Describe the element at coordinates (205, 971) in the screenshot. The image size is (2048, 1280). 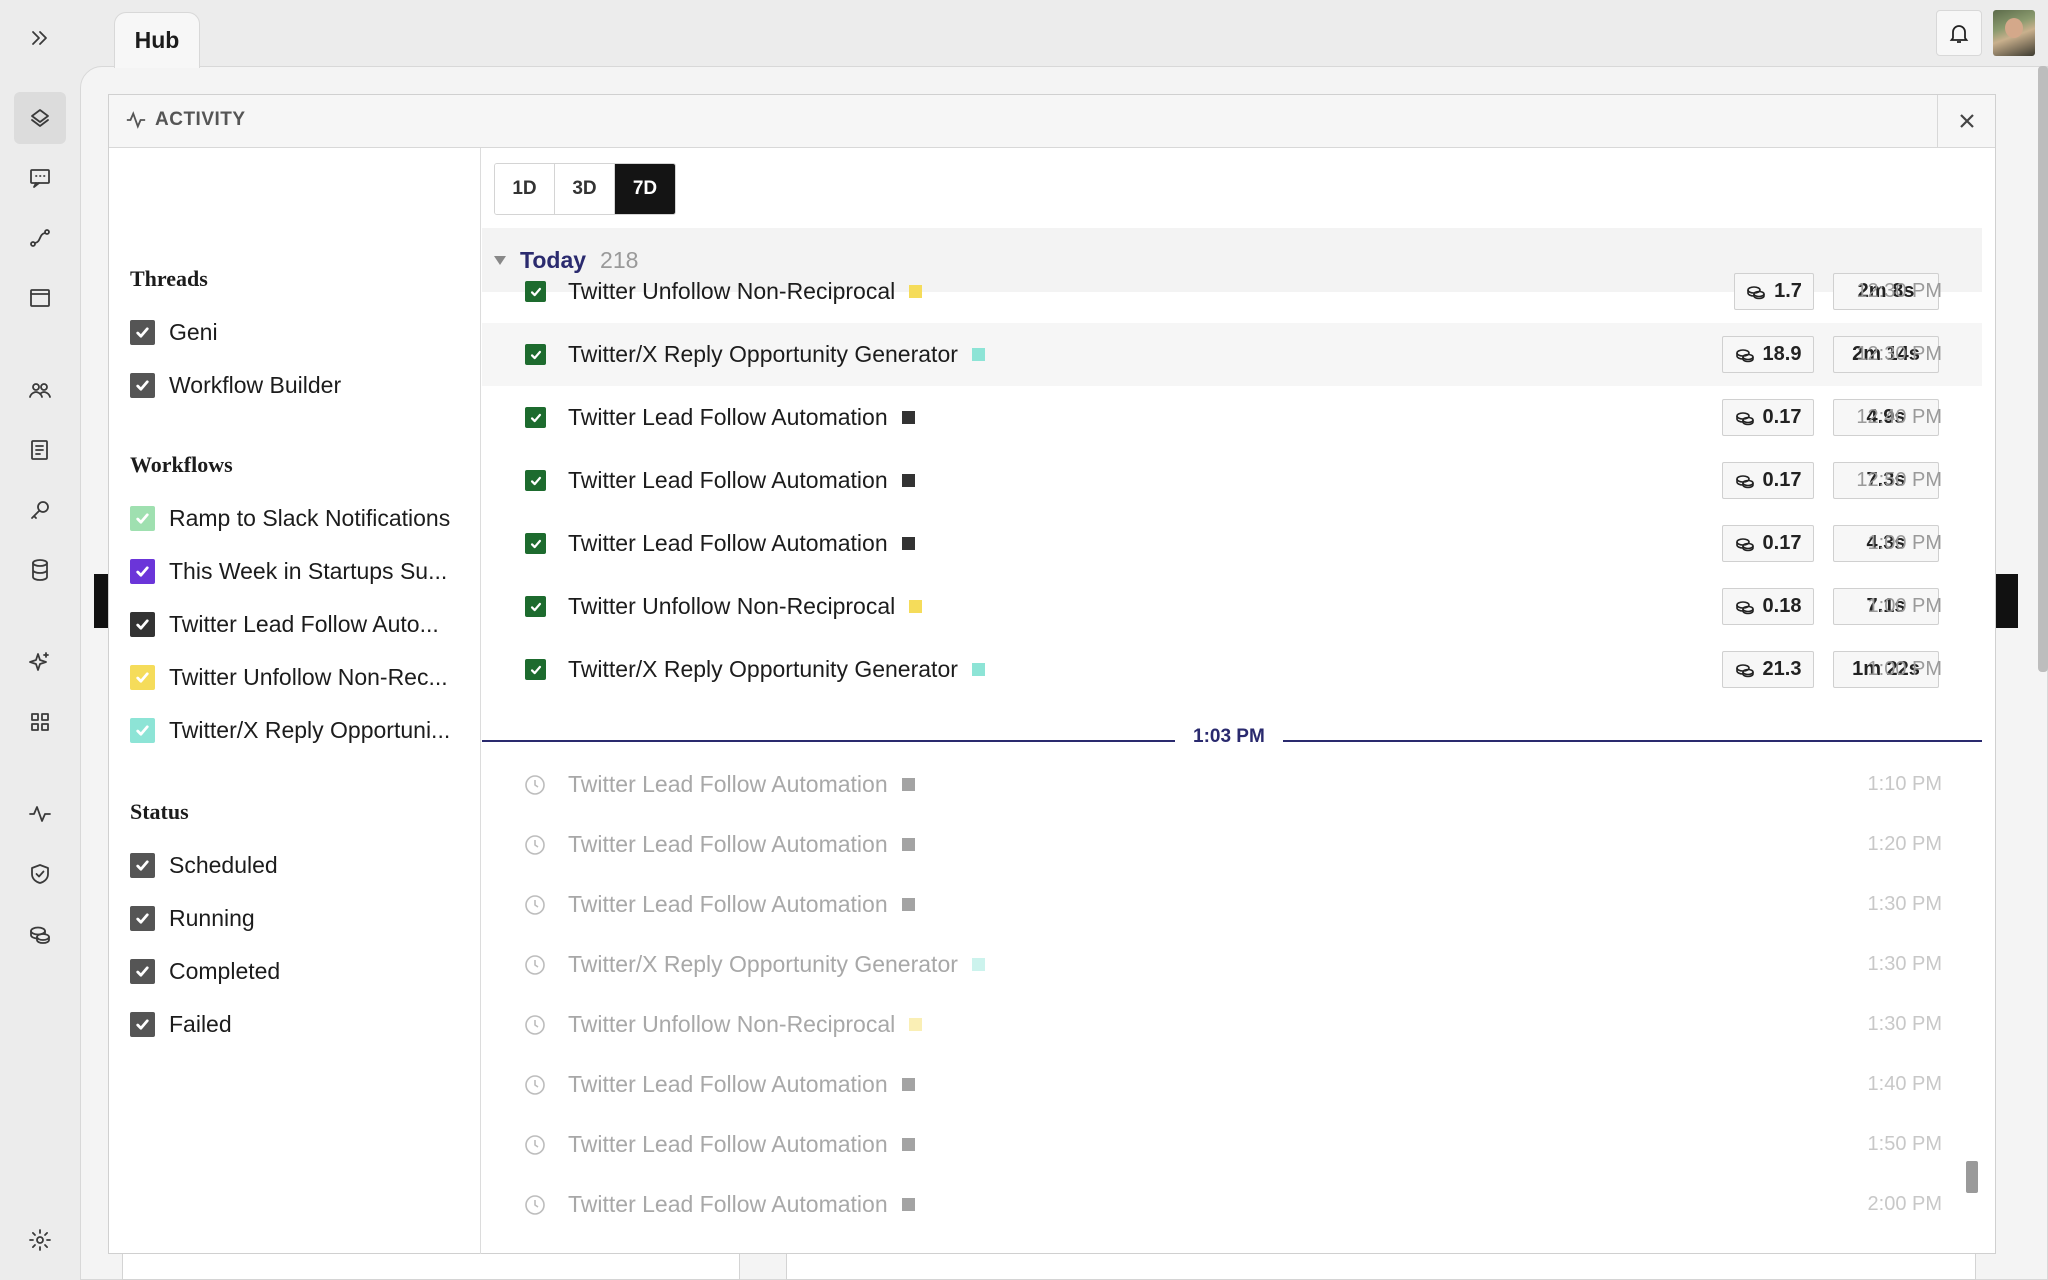
I see `status-filter-checkbox: Completed` at that location.